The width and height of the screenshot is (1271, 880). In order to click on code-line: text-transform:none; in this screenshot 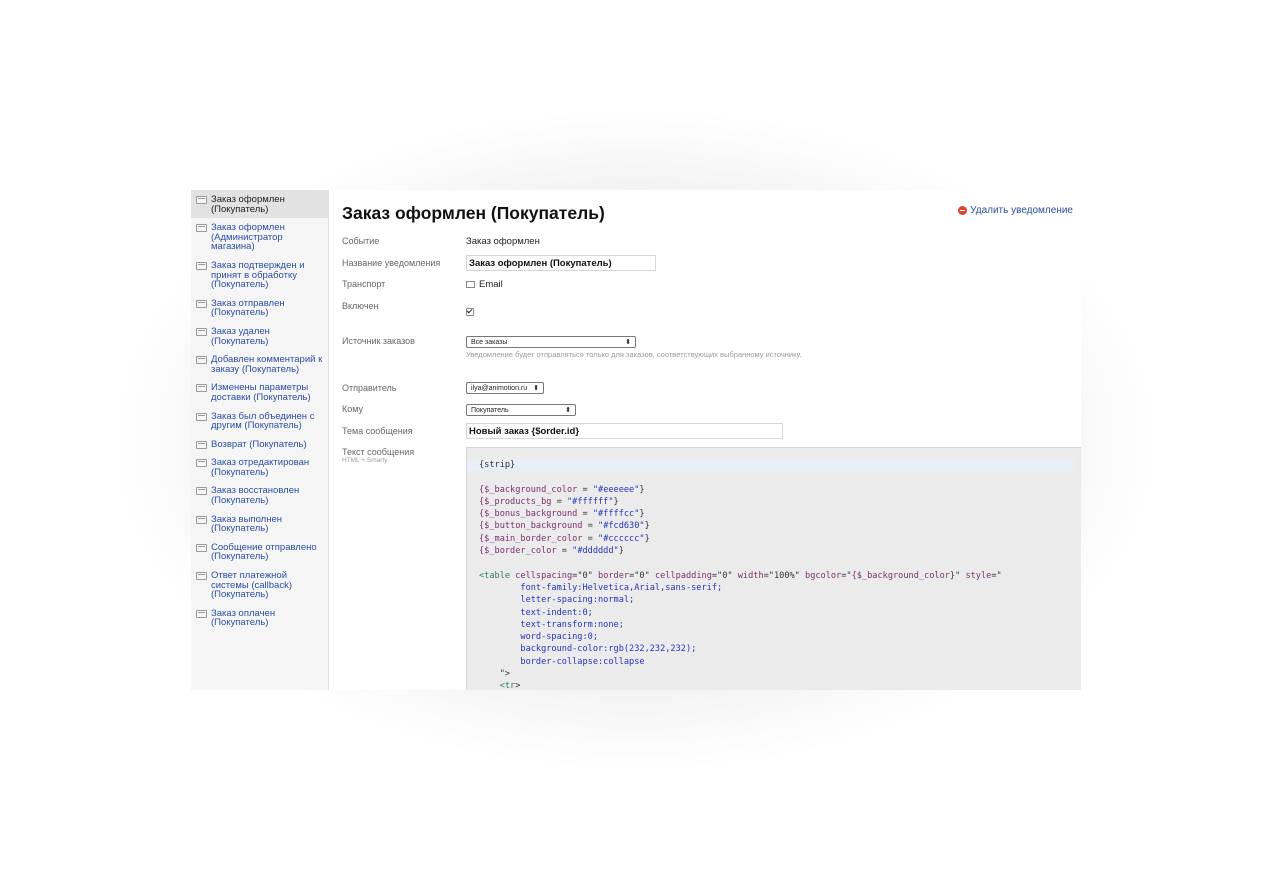, I will do `click(551, 624)`.